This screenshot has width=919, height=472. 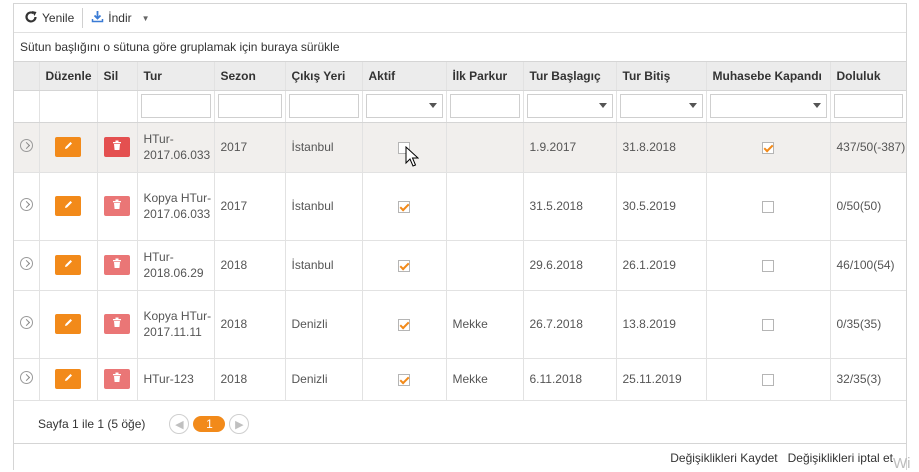 What do you see at coordinates (570, 206) in the screenshot?
I see `cell-start-date: 31.5.2018` at bounding box center [570, 206].